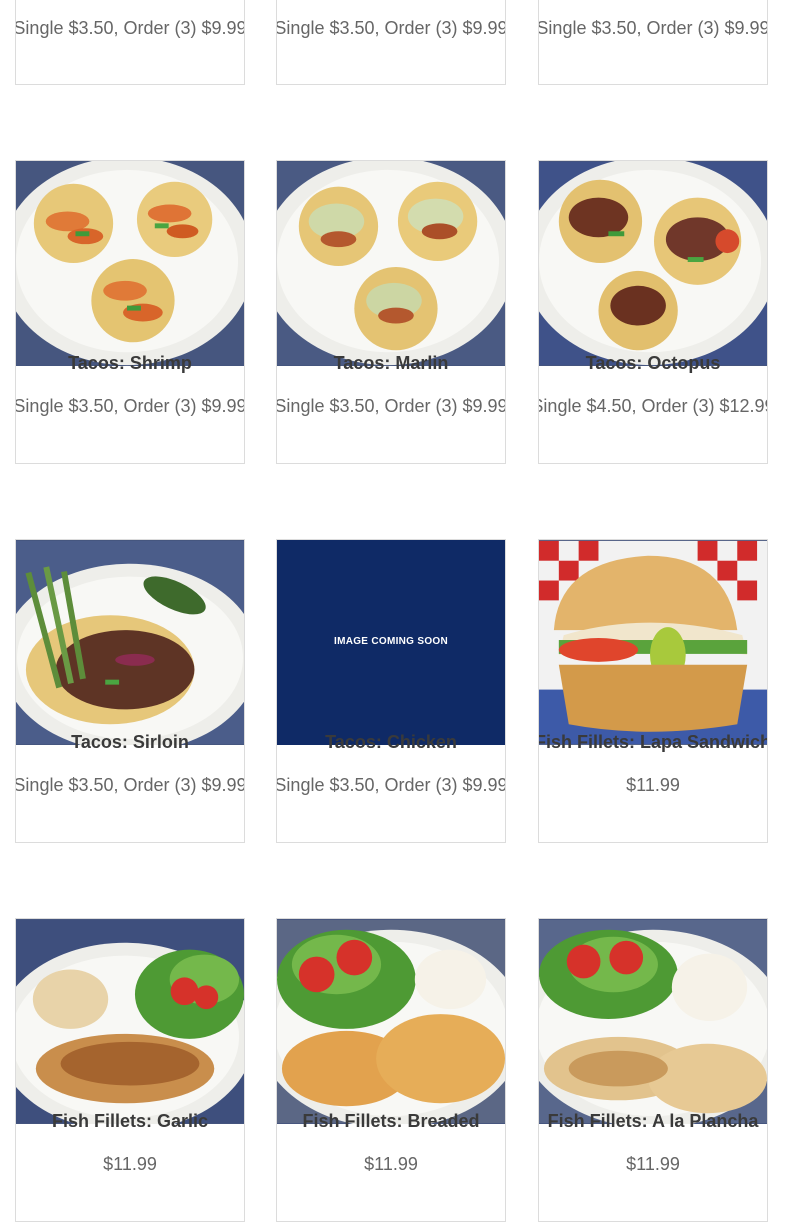 This screenshot has width=785, height=1222. What do you see at coordinates (391, 263) in the screenshot?
I see `marlin-tacos-photo` at bounding box center [391, 263].